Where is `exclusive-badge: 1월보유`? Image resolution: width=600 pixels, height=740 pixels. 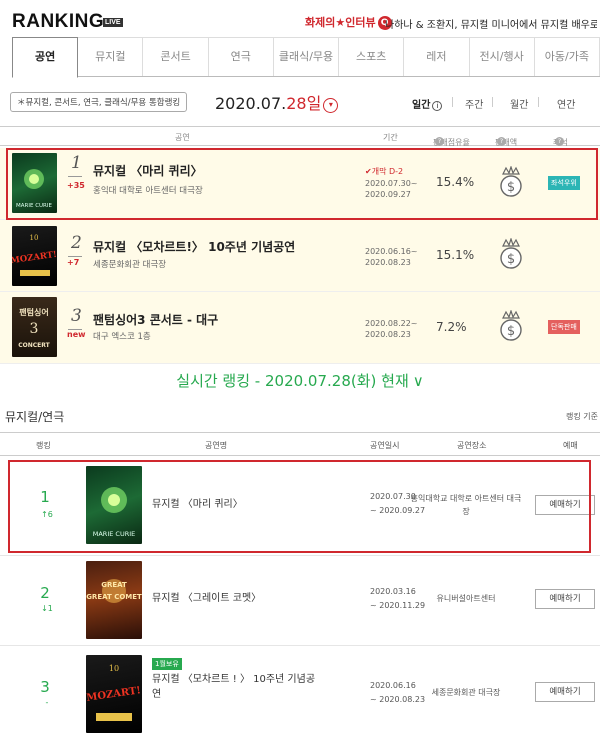 exclusive-badge: 1월보유 is located at coordinates (167, 664).